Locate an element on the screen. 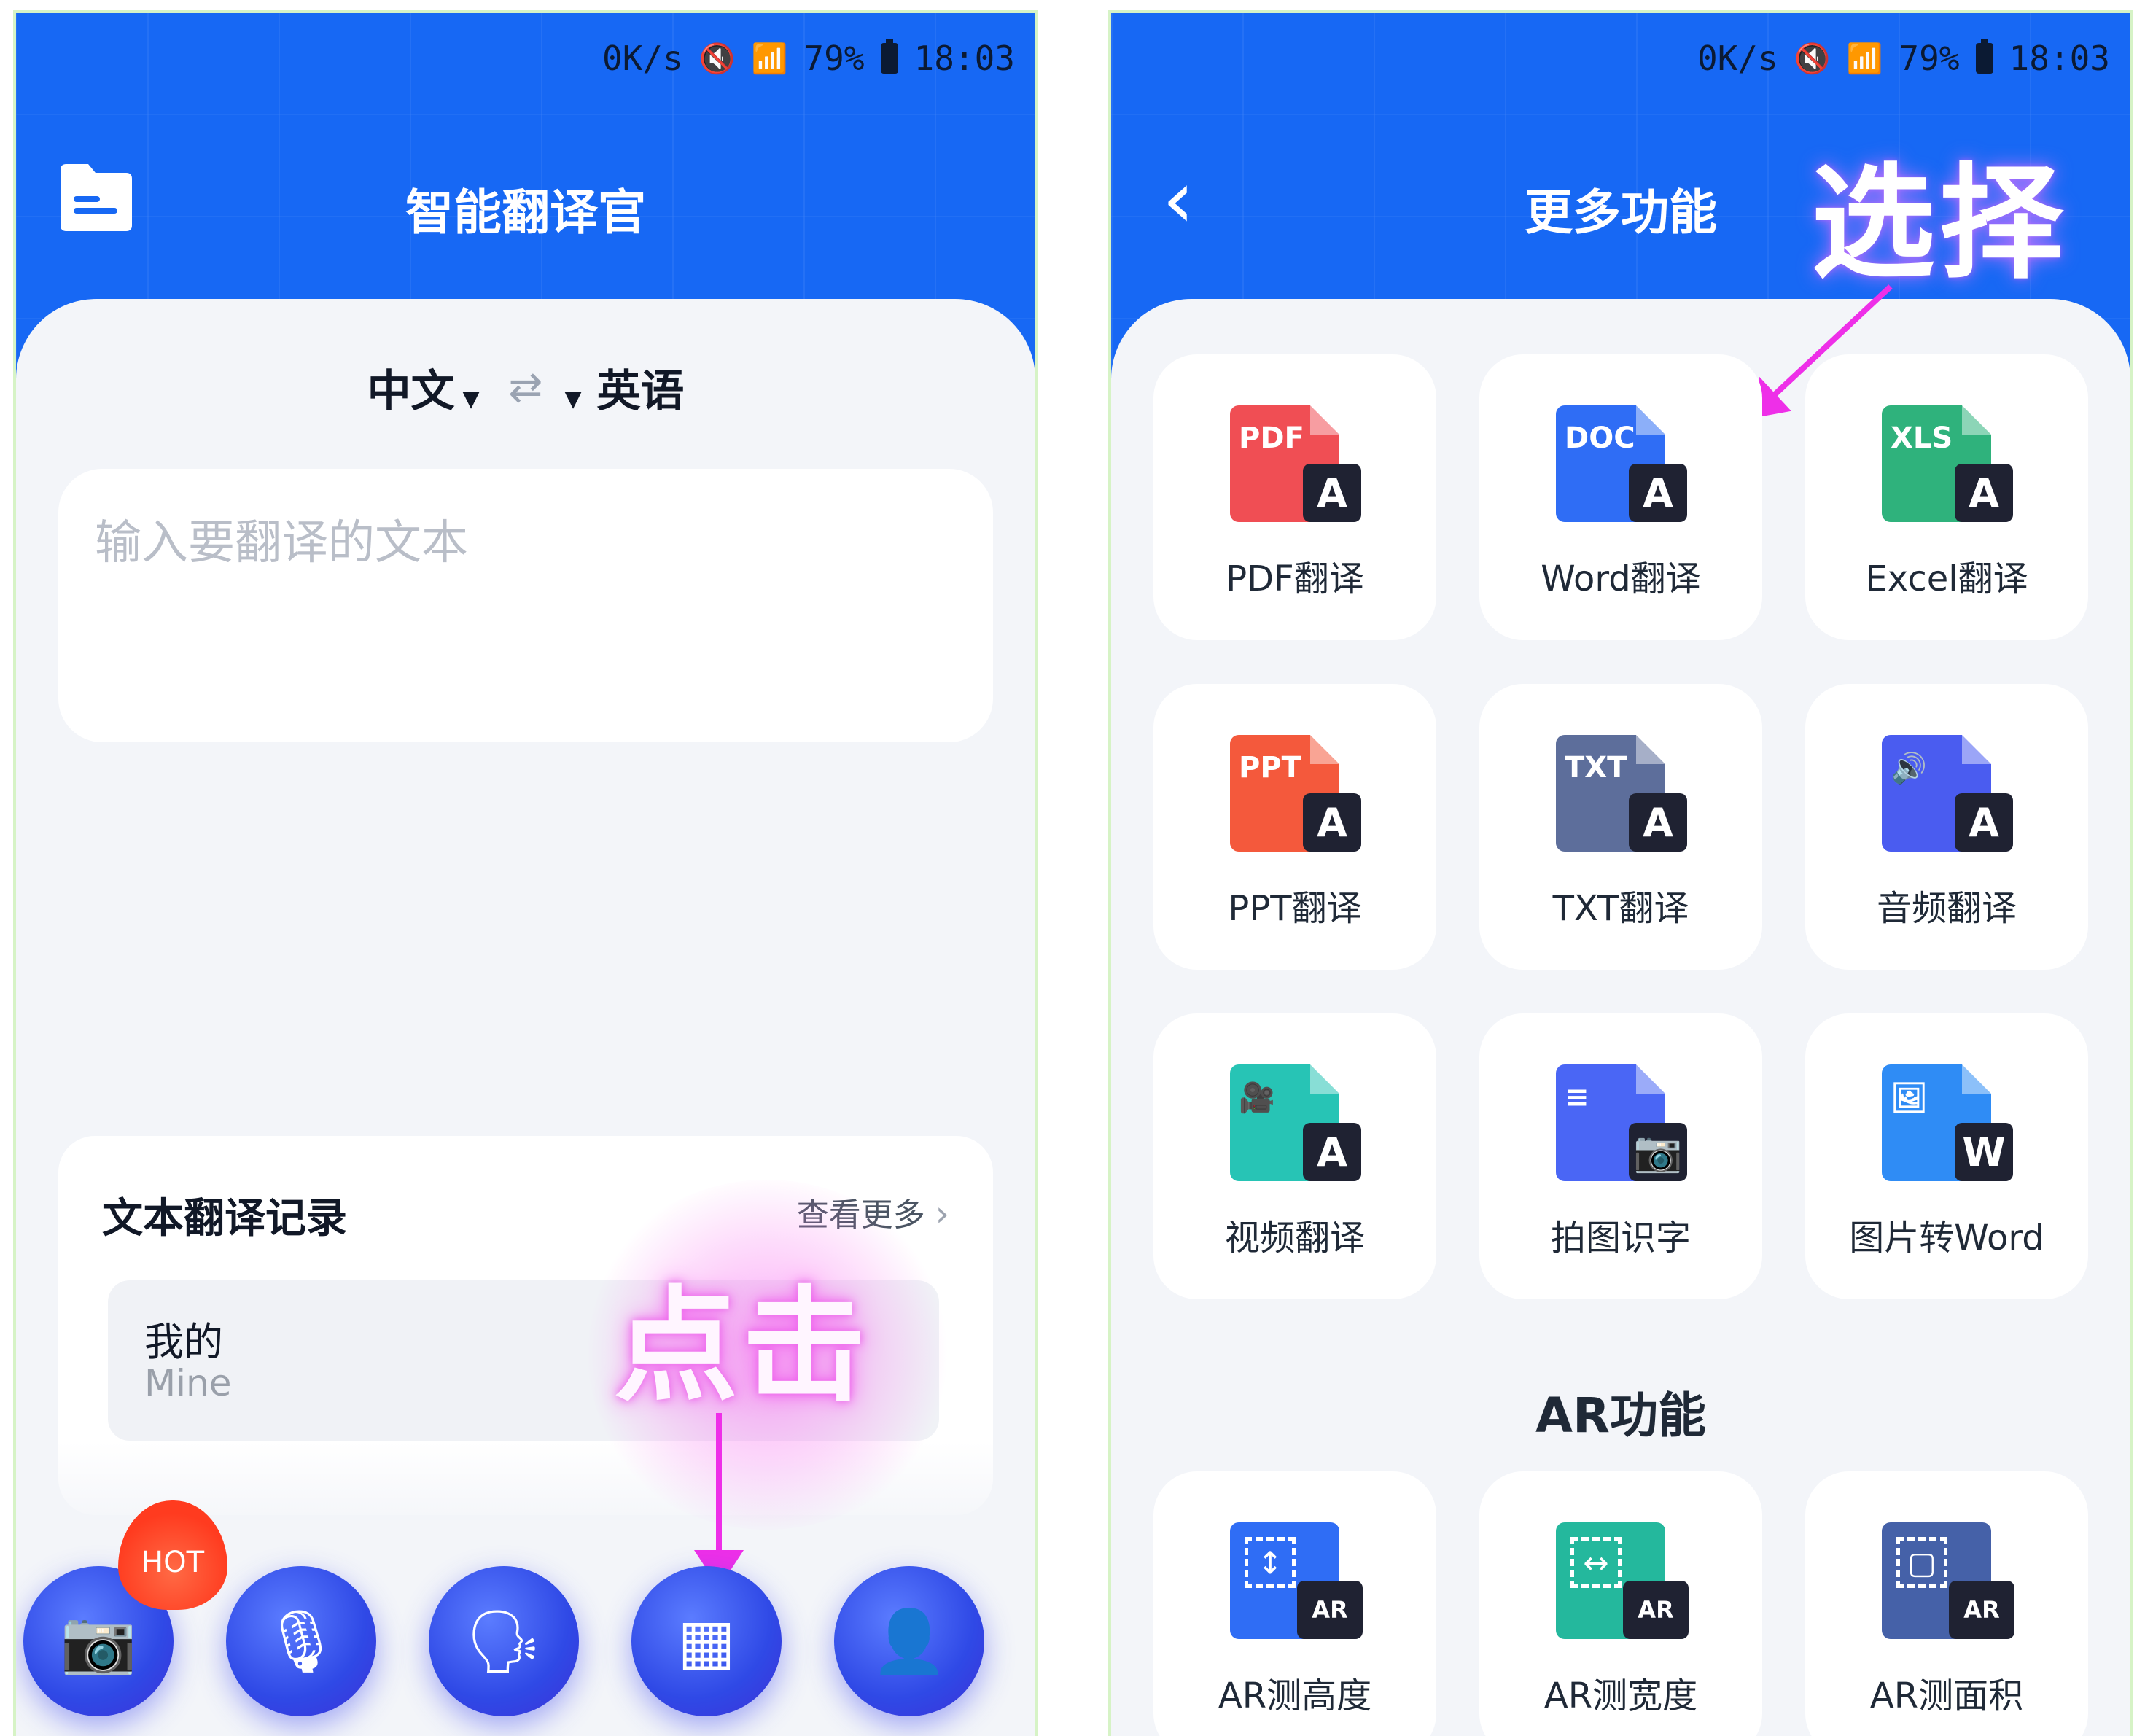 This screenshot has width=2145, height=1736. nav-voice-button: 🎙 is located at coordinates (301, 1641).